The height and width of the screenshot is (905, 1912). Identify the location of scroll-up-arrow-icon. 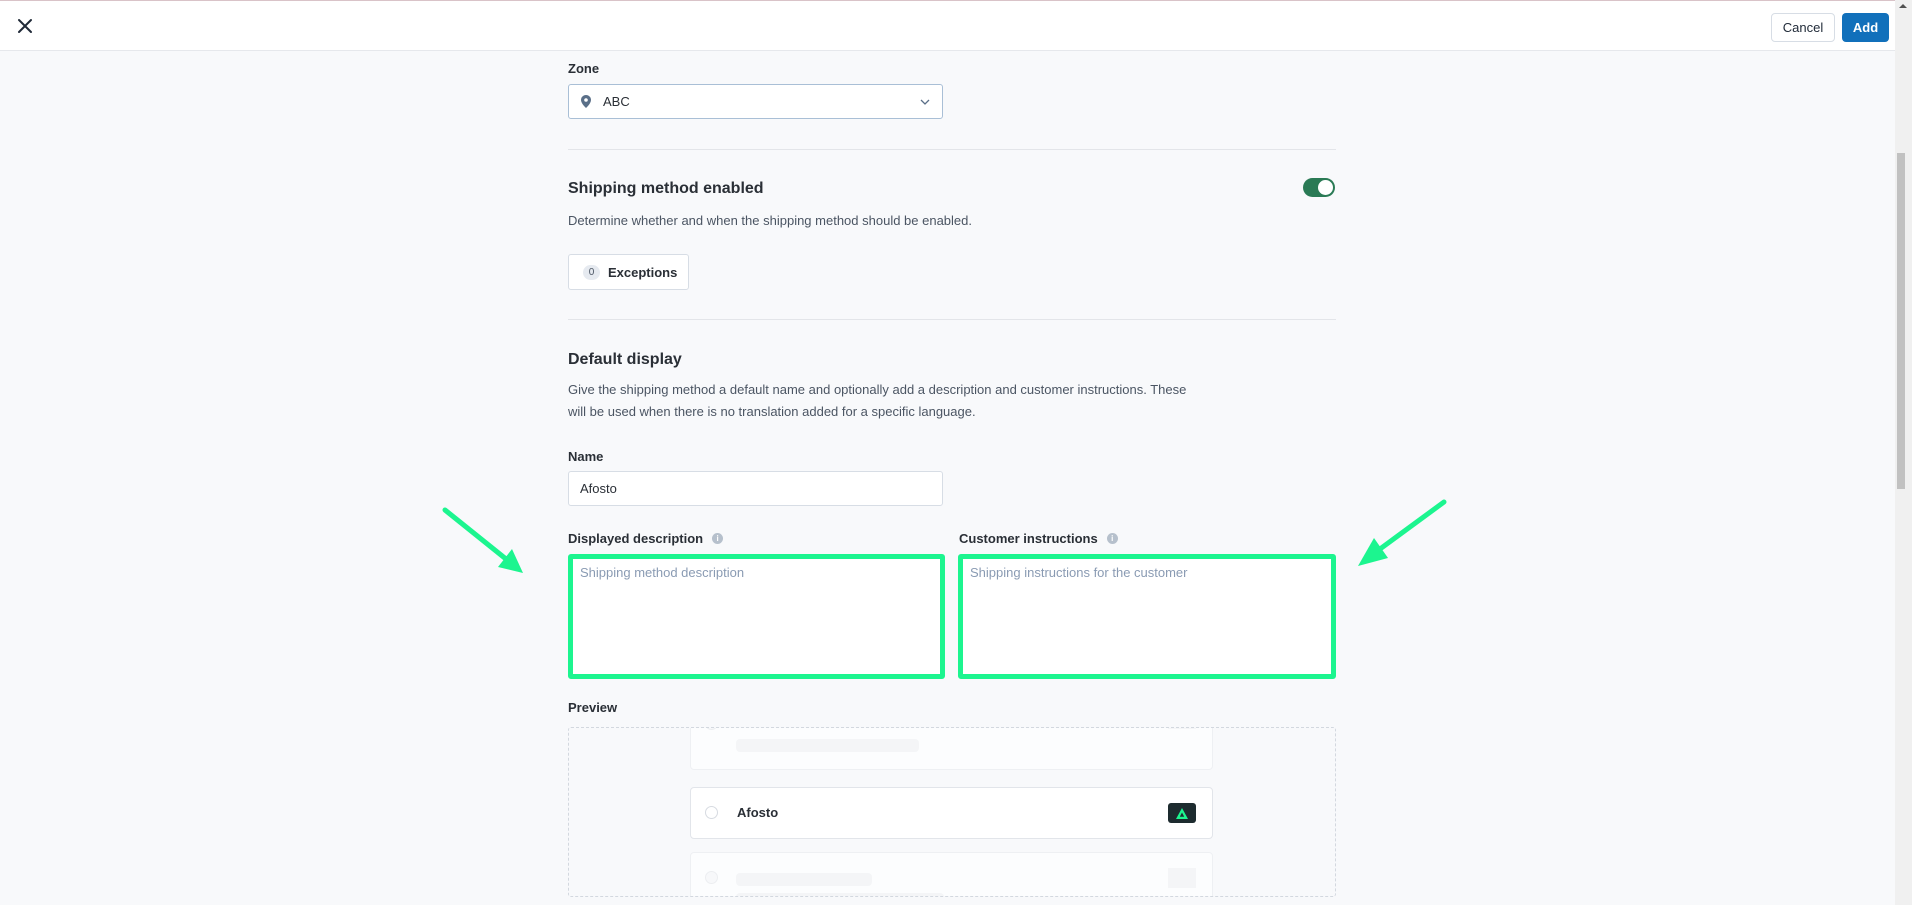
(1903, 6).